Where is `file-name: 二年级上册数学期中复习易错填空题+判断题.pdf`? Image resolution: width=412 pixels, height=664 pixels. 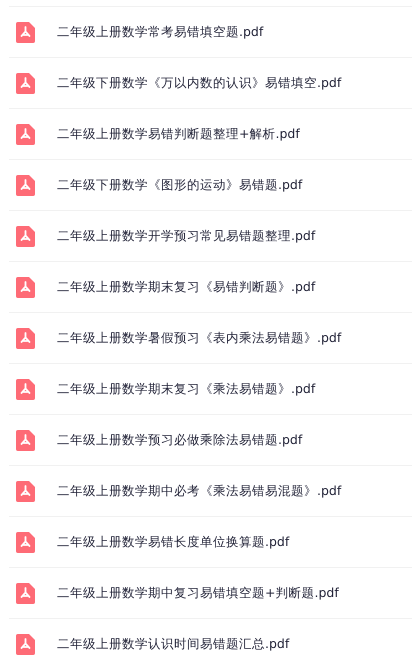
file-name: 二年级上册数学期中复习易错填空题+判断题.pdf is located at coordinates (198, 593).